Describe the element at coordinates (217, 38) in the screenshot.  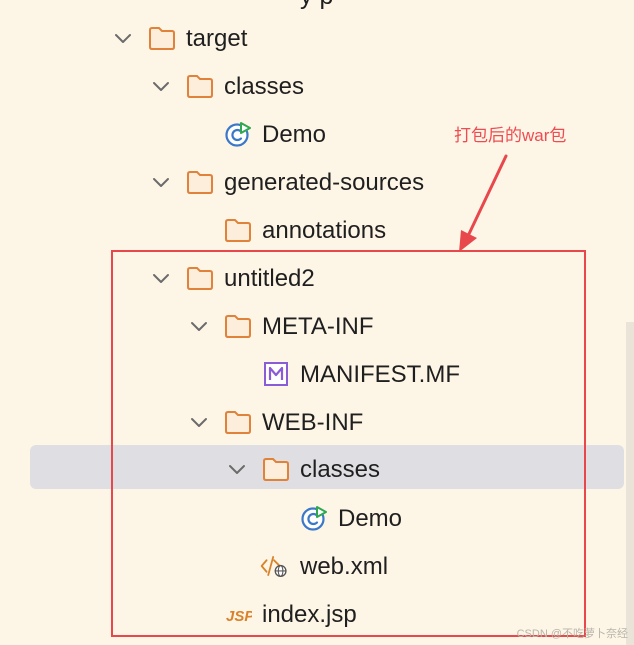
I see `tree-row-label: target` at that location.